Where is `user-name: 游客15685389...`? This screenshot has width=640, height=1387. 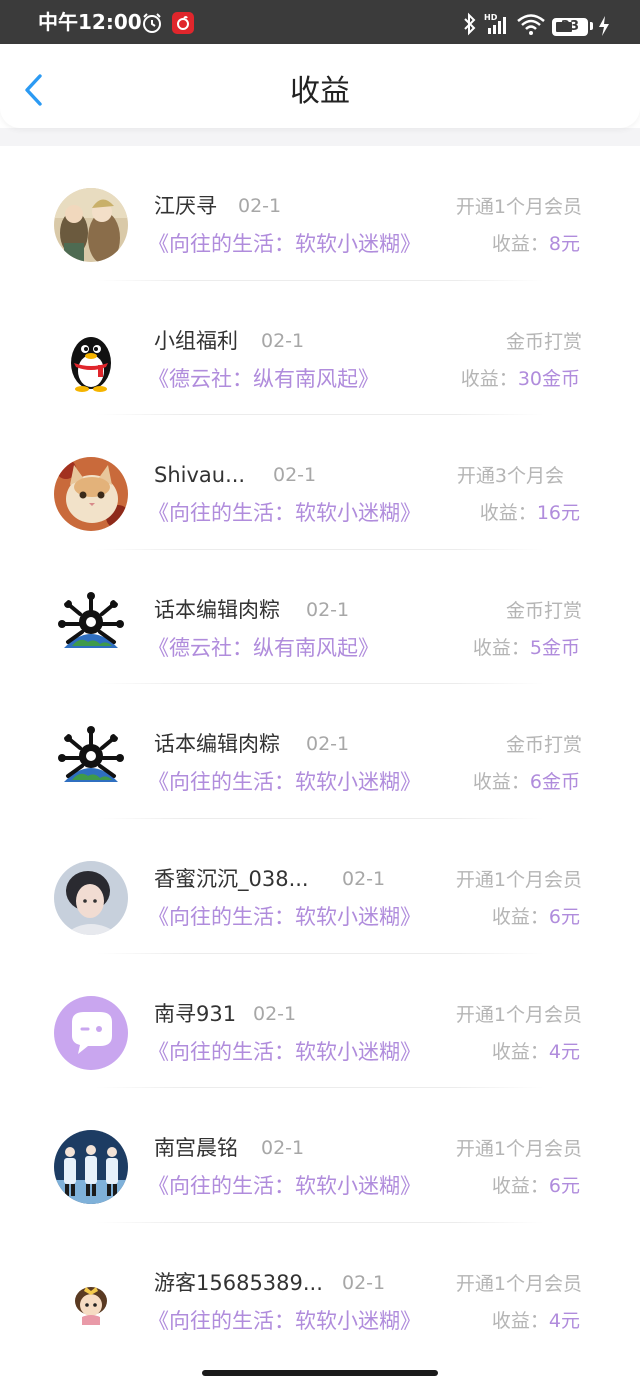 user-name: 游客15685389... is located at coordinates (238, 1282).